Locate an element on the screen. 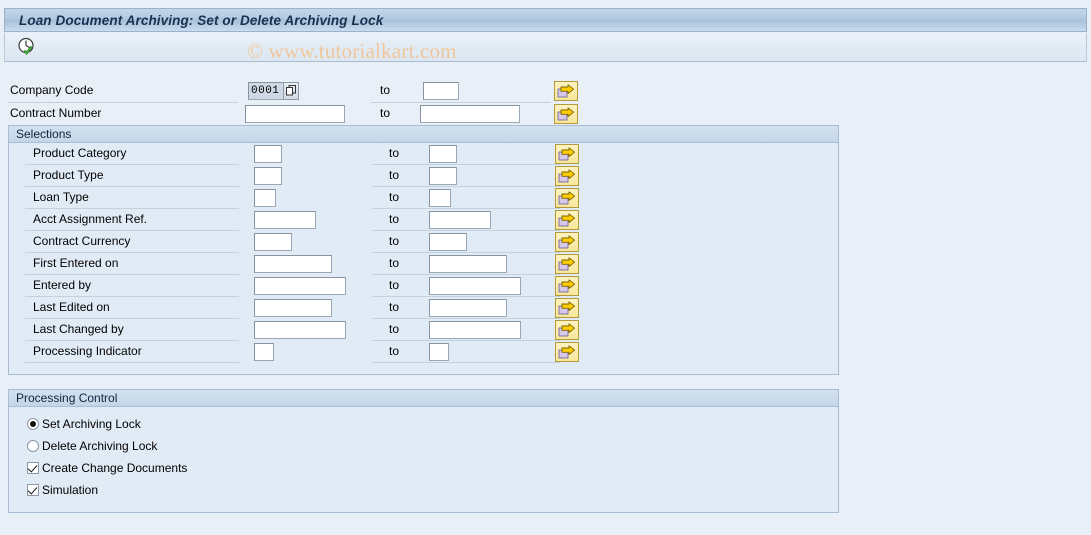 The image size is (1091, 535). last-changed-by-from-input is located at coordinates (300, 330).